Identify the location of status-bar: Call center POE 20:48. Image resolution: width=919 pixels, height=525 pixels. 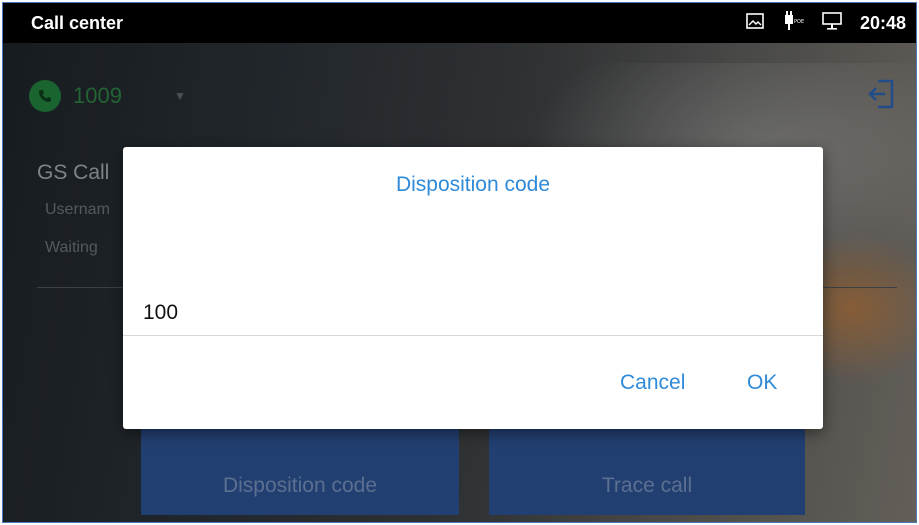
(459, 23).